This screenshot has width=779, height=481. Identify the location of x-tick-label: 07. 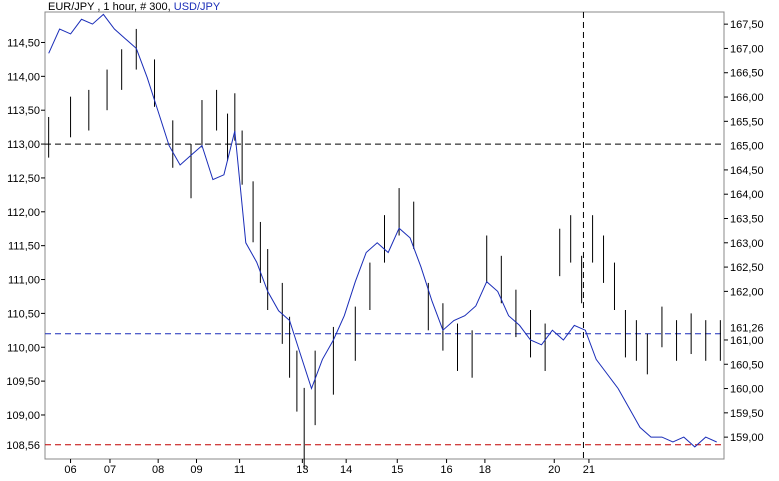
(110, 470).